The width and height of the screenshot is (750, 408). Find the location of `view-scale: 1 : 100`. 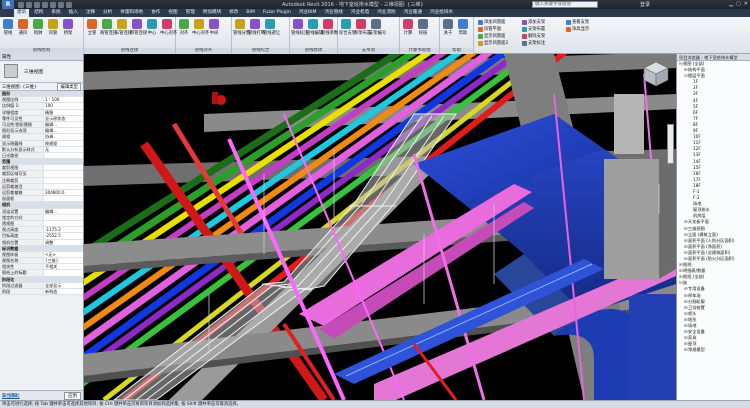

view-scale: 1 : 100 is located at coordinates (9, 396).